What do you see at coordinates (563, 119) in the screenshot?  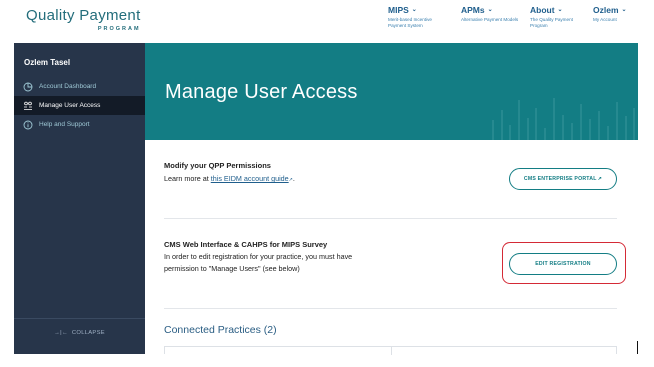 I see `decorative-lines-graphic` at bounding box center [563, 119].